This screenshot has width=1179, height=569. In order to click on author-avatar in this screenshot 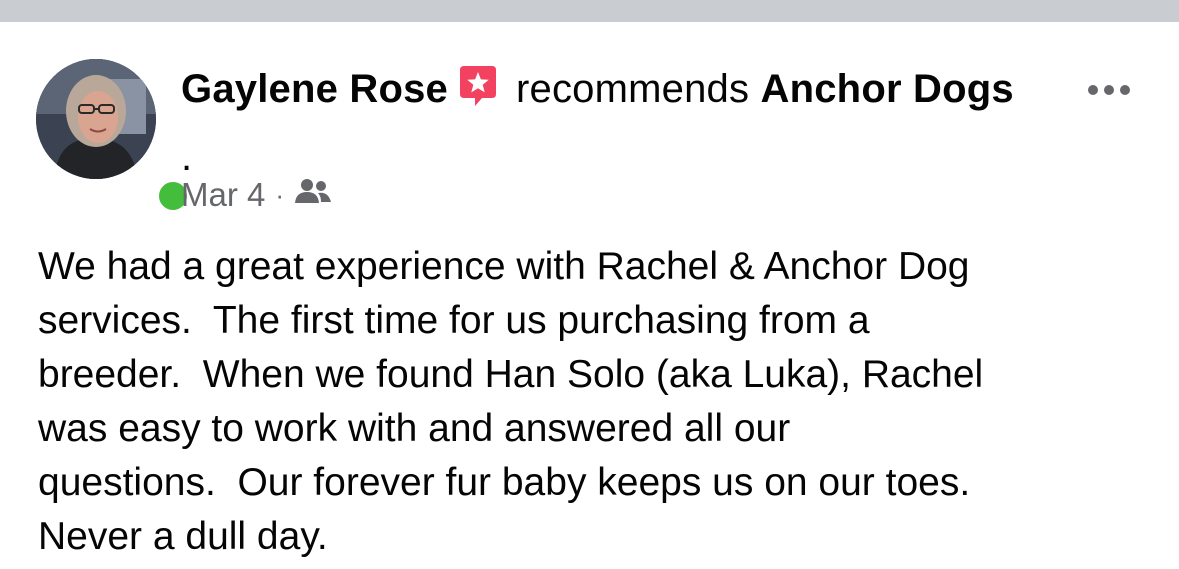, I will do `click(114, 137)`.